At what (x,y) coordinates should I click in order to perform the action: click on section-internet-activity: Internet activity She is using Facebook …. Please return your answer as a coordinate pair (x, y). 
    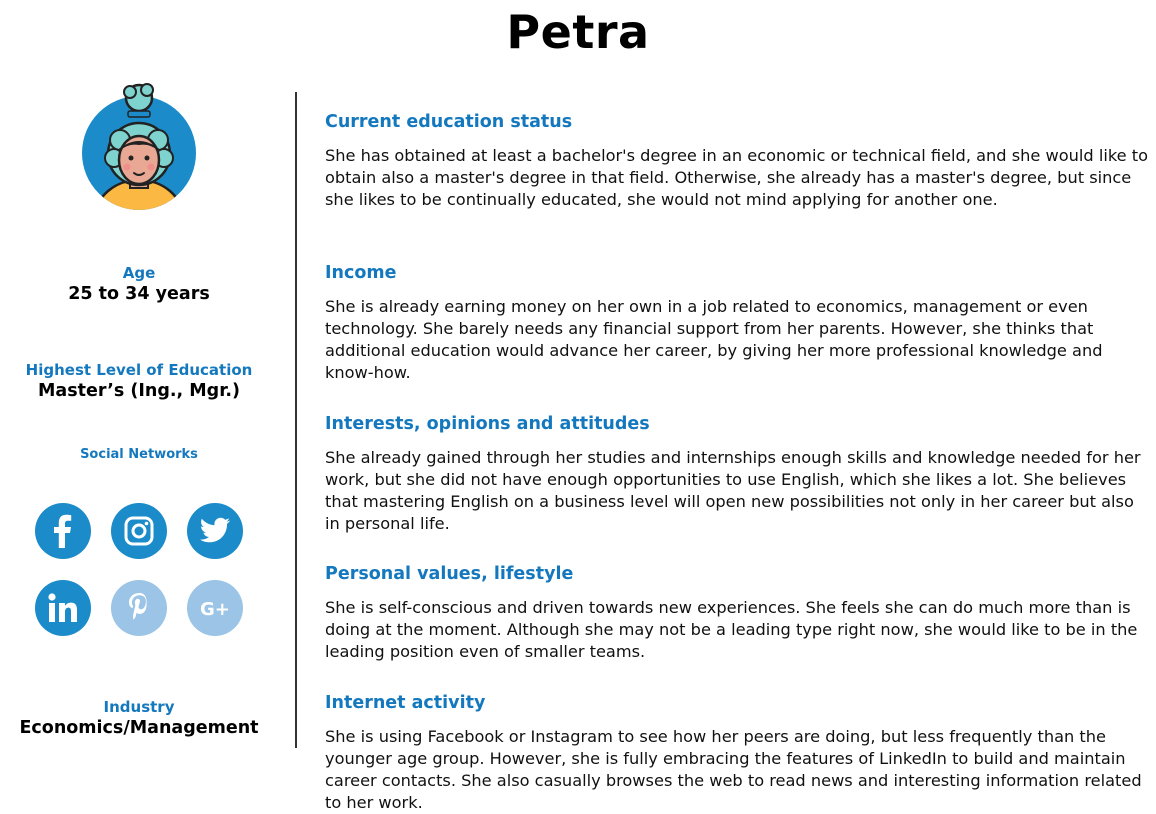
    Looking at the image, I should click on (737, 753).